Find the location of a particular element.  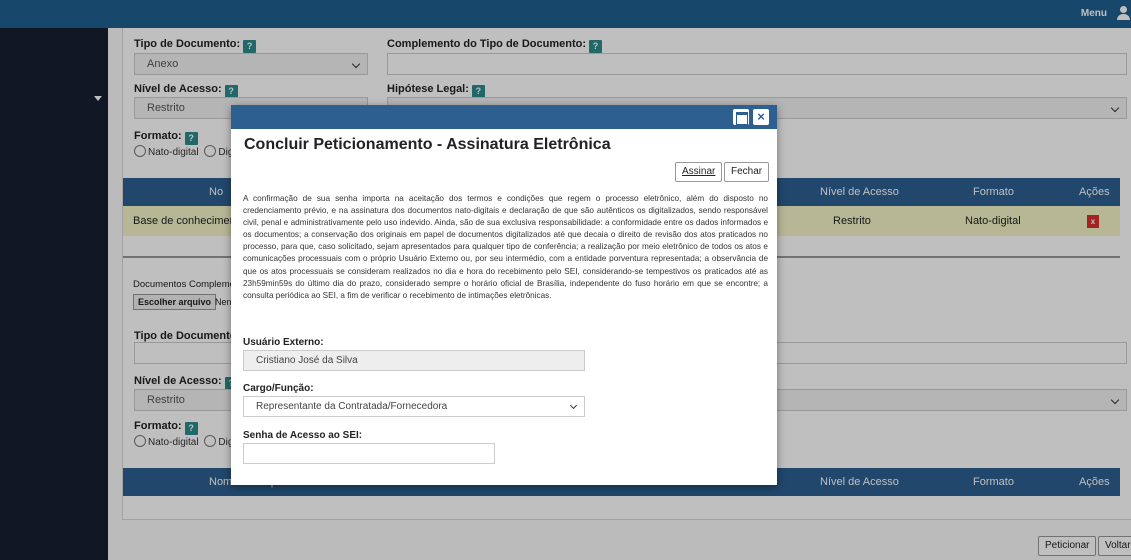

senha-label: Senha de Acesso ao SEI: is located at coordinates (303, 435).